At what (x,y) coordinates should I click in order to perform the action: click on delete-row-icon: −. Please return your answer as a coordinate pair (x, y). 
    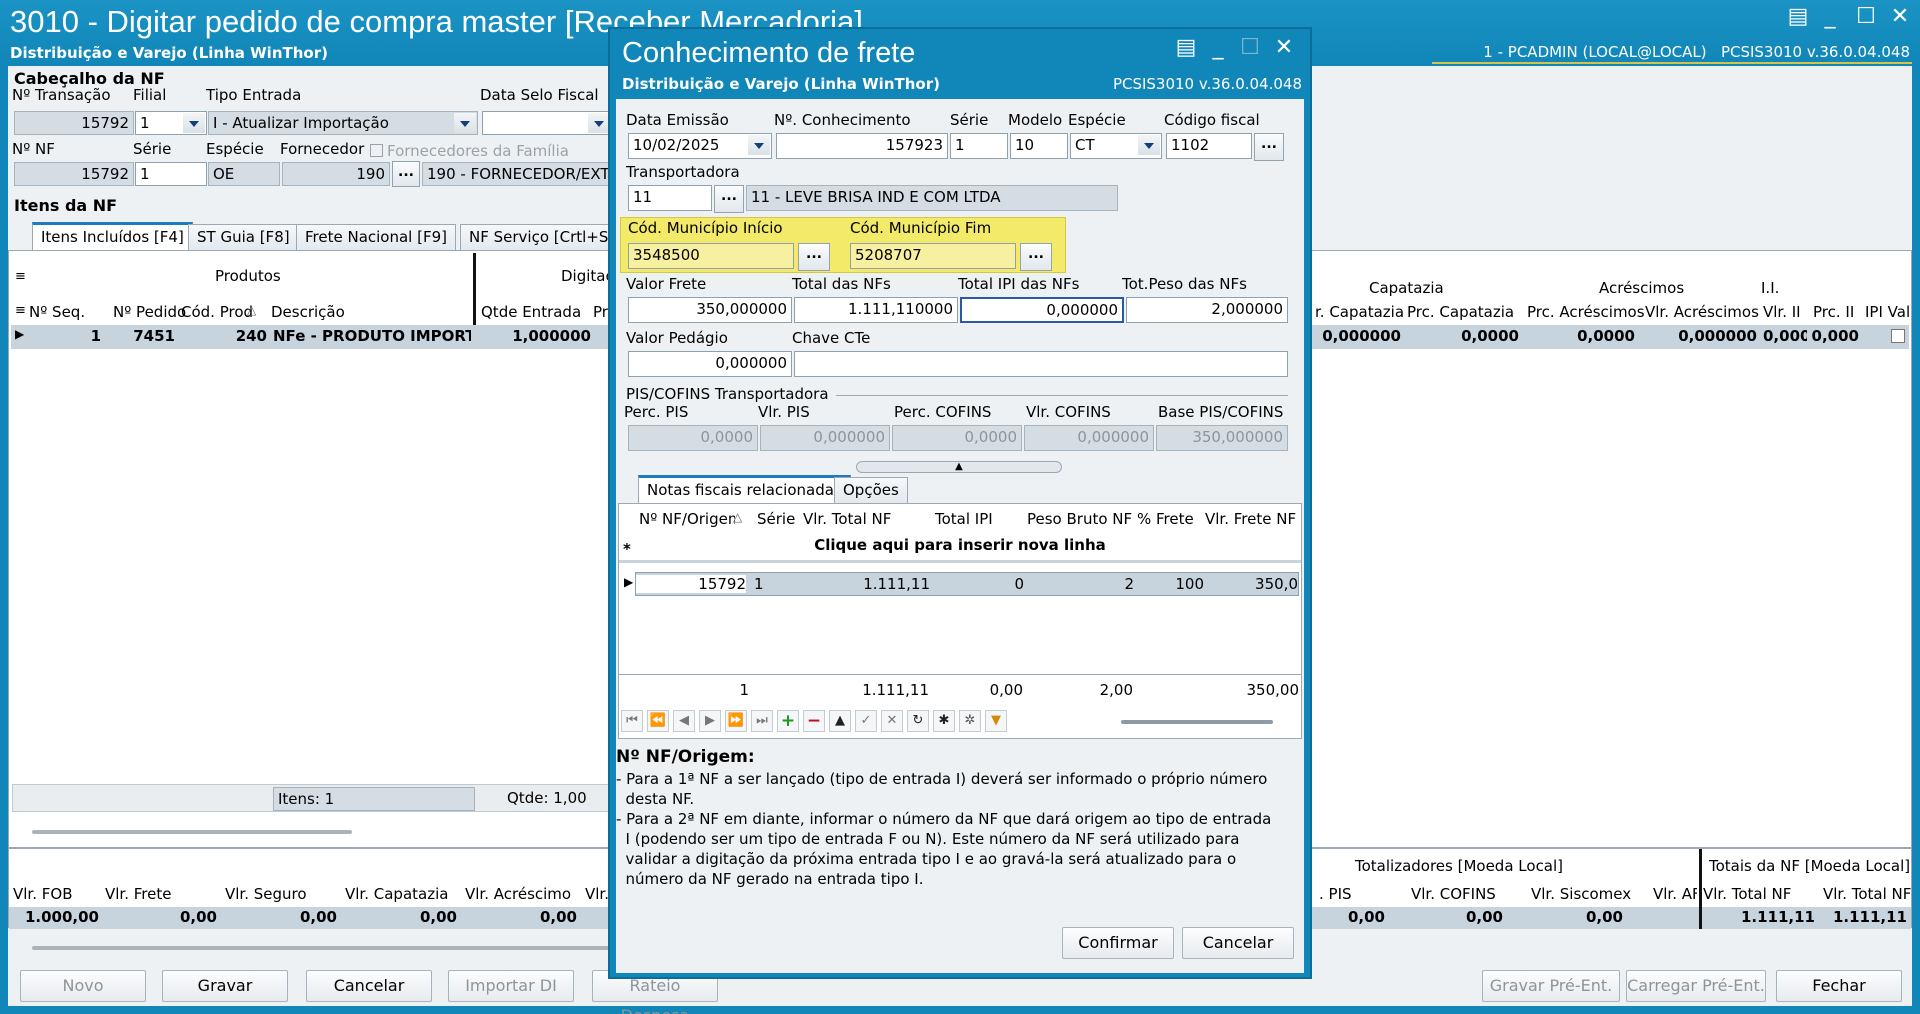
    Looking at the image, I should click on (814, 721).